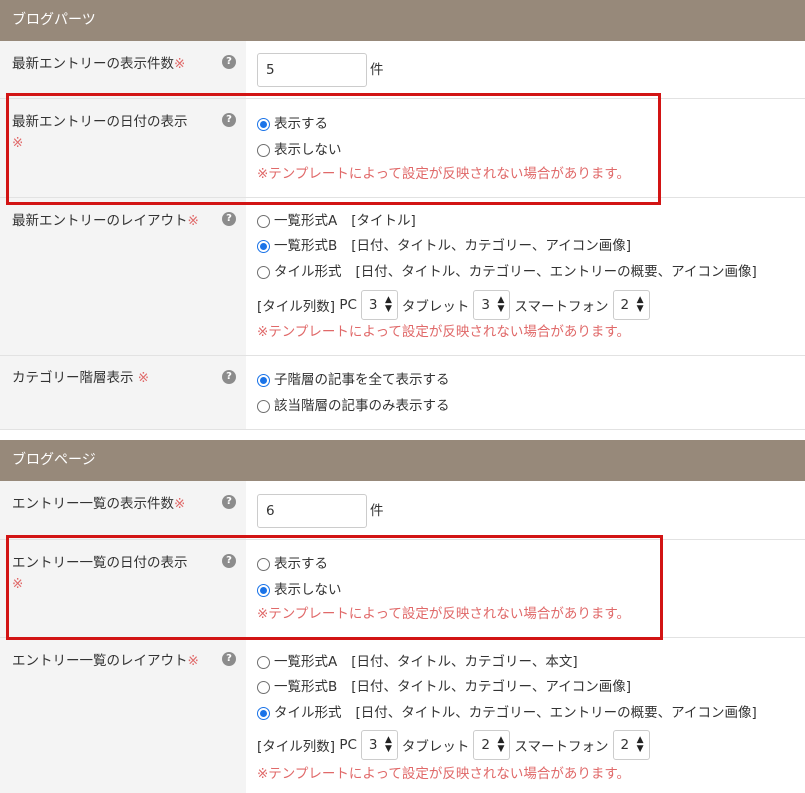 The image size is (805, 793). I want to click on setting-label: カテゴリー階層表示 ※, so click(112, 378).